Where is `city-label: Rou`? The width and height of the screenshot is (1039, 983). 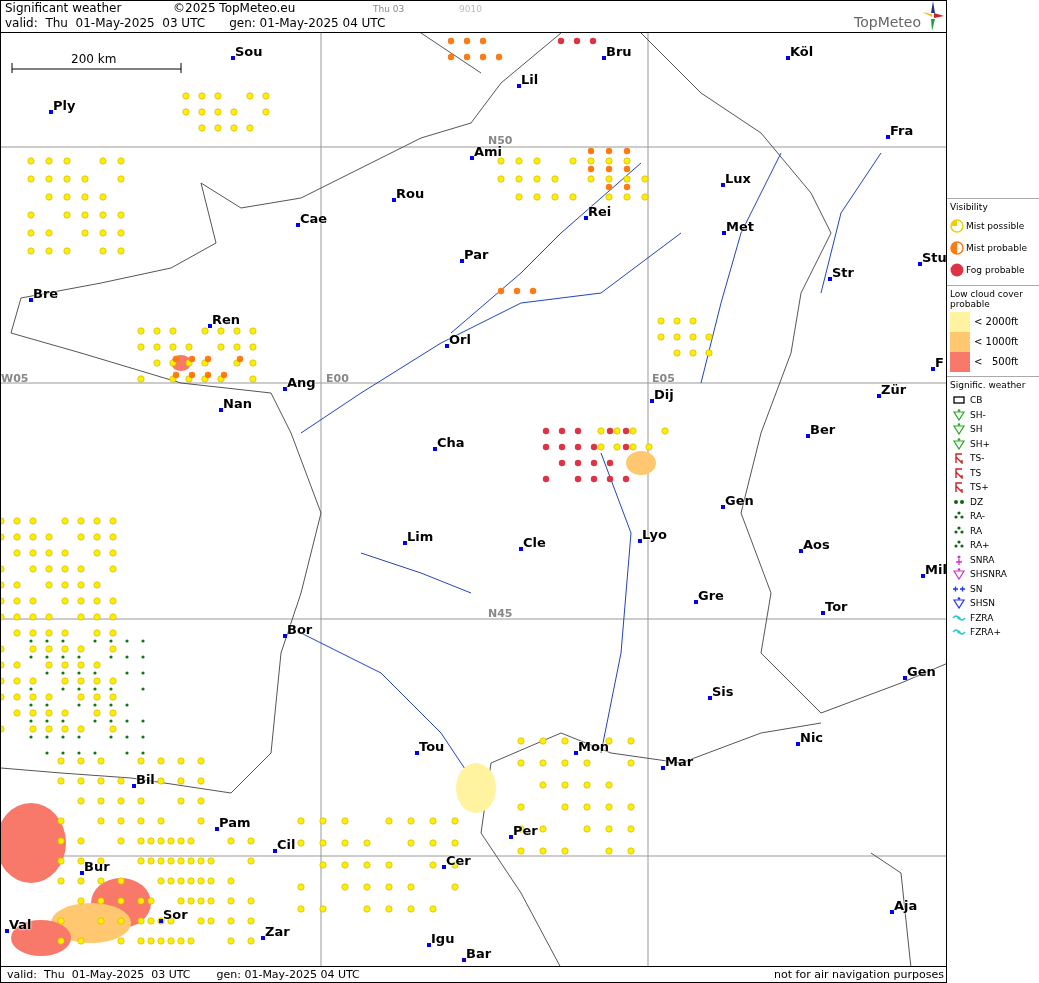 city-label: Rou is located at coordinates (410, 193).